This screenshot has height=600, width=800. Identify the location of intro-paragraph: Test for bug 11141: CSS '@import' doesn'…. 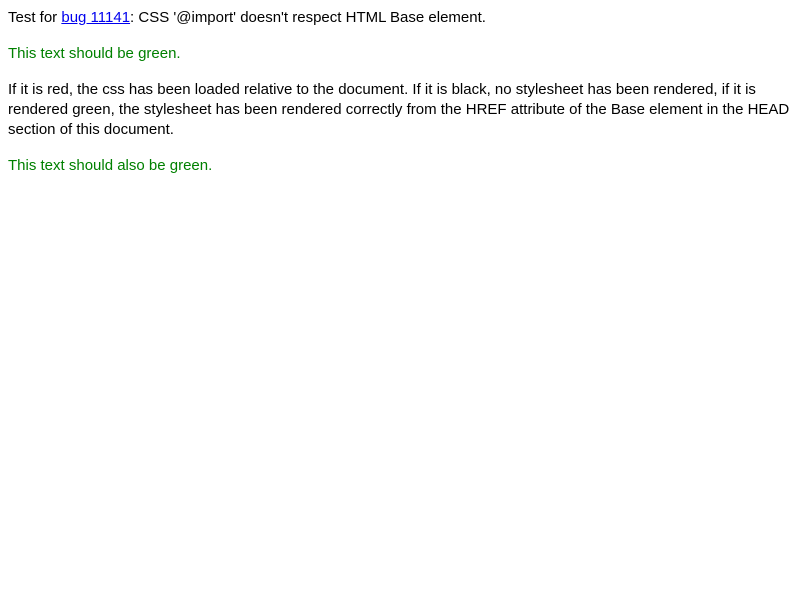
(400, 18).